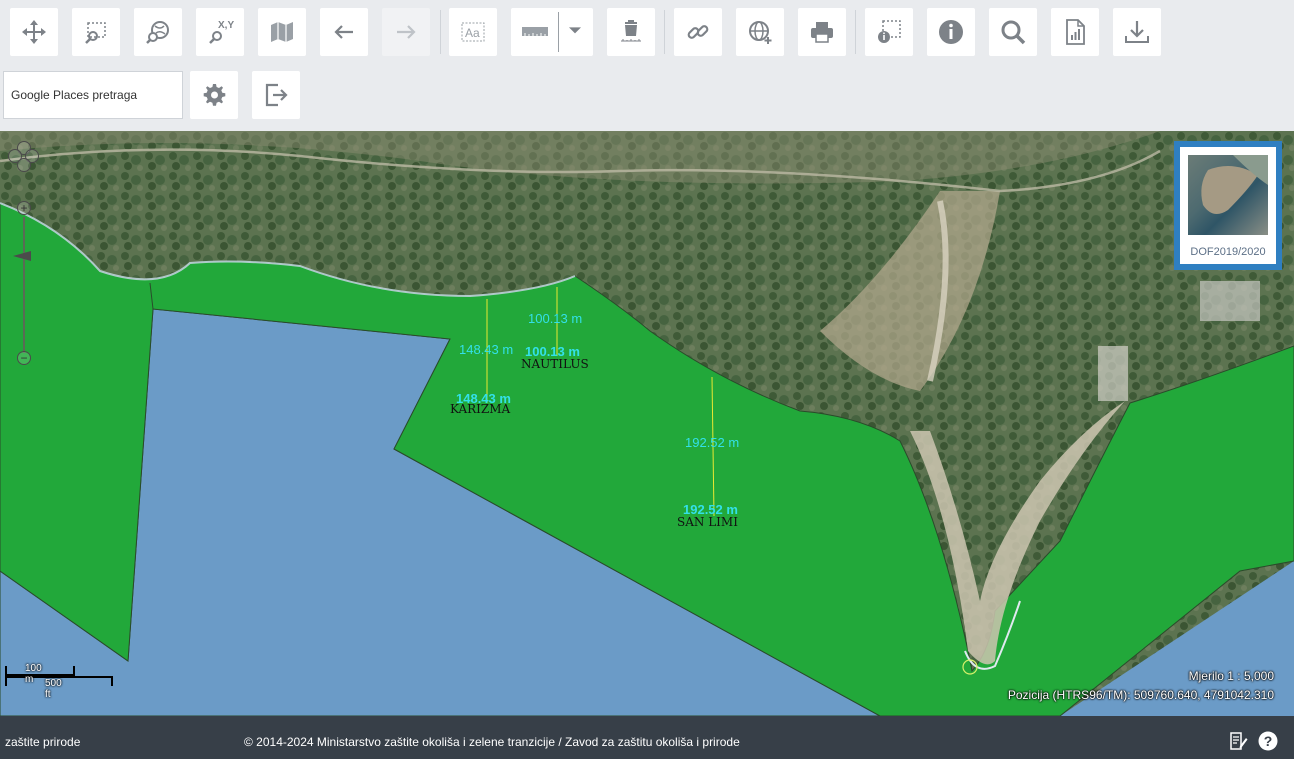 Image resolution: width=1294 pixels, height=759 pixels. Describe the element at coordinates (1238, 741) in the screenshot. I see `notes-icon` at that location.